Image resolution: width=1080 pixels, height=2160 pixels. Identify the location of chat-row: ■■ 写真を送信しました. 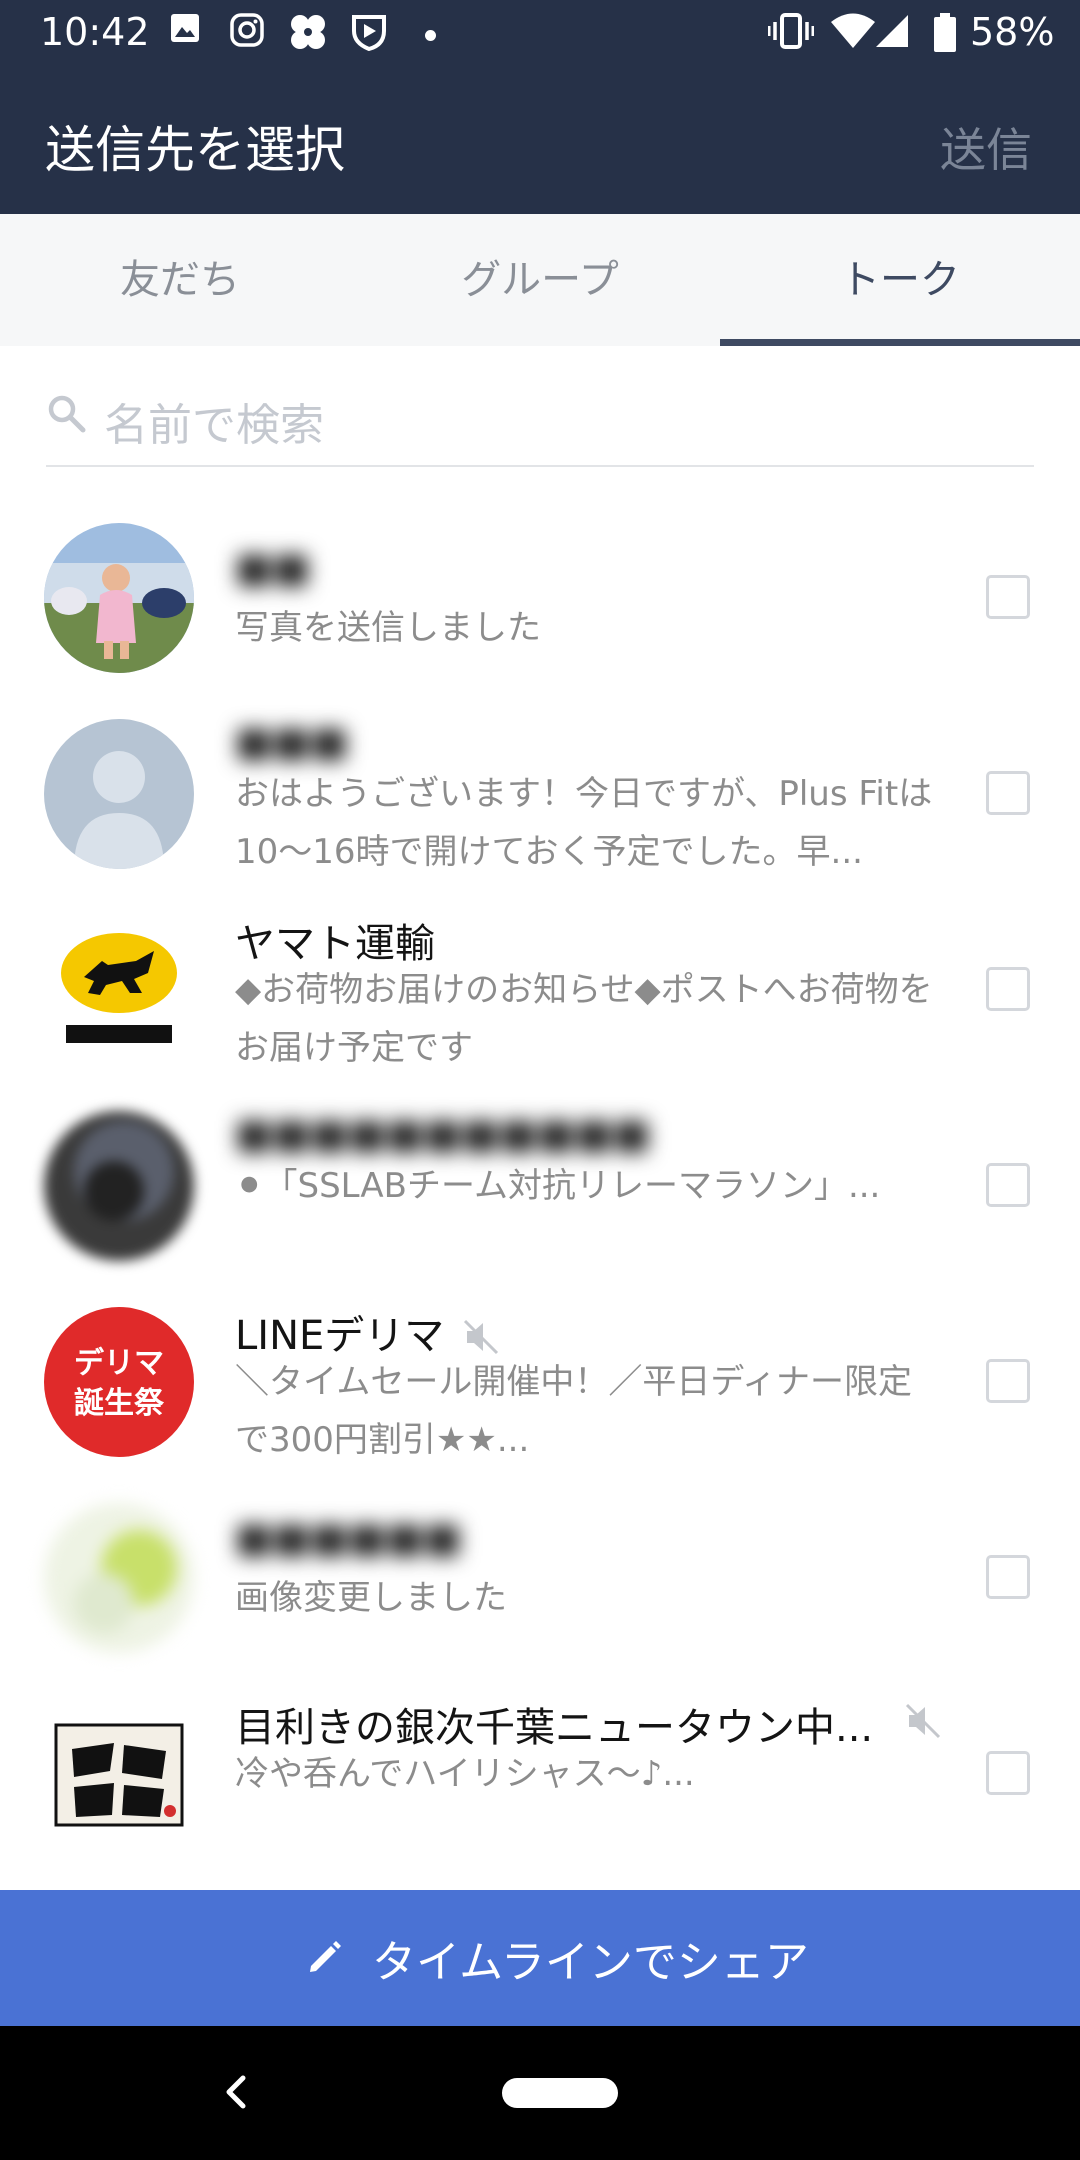
(540, 603).